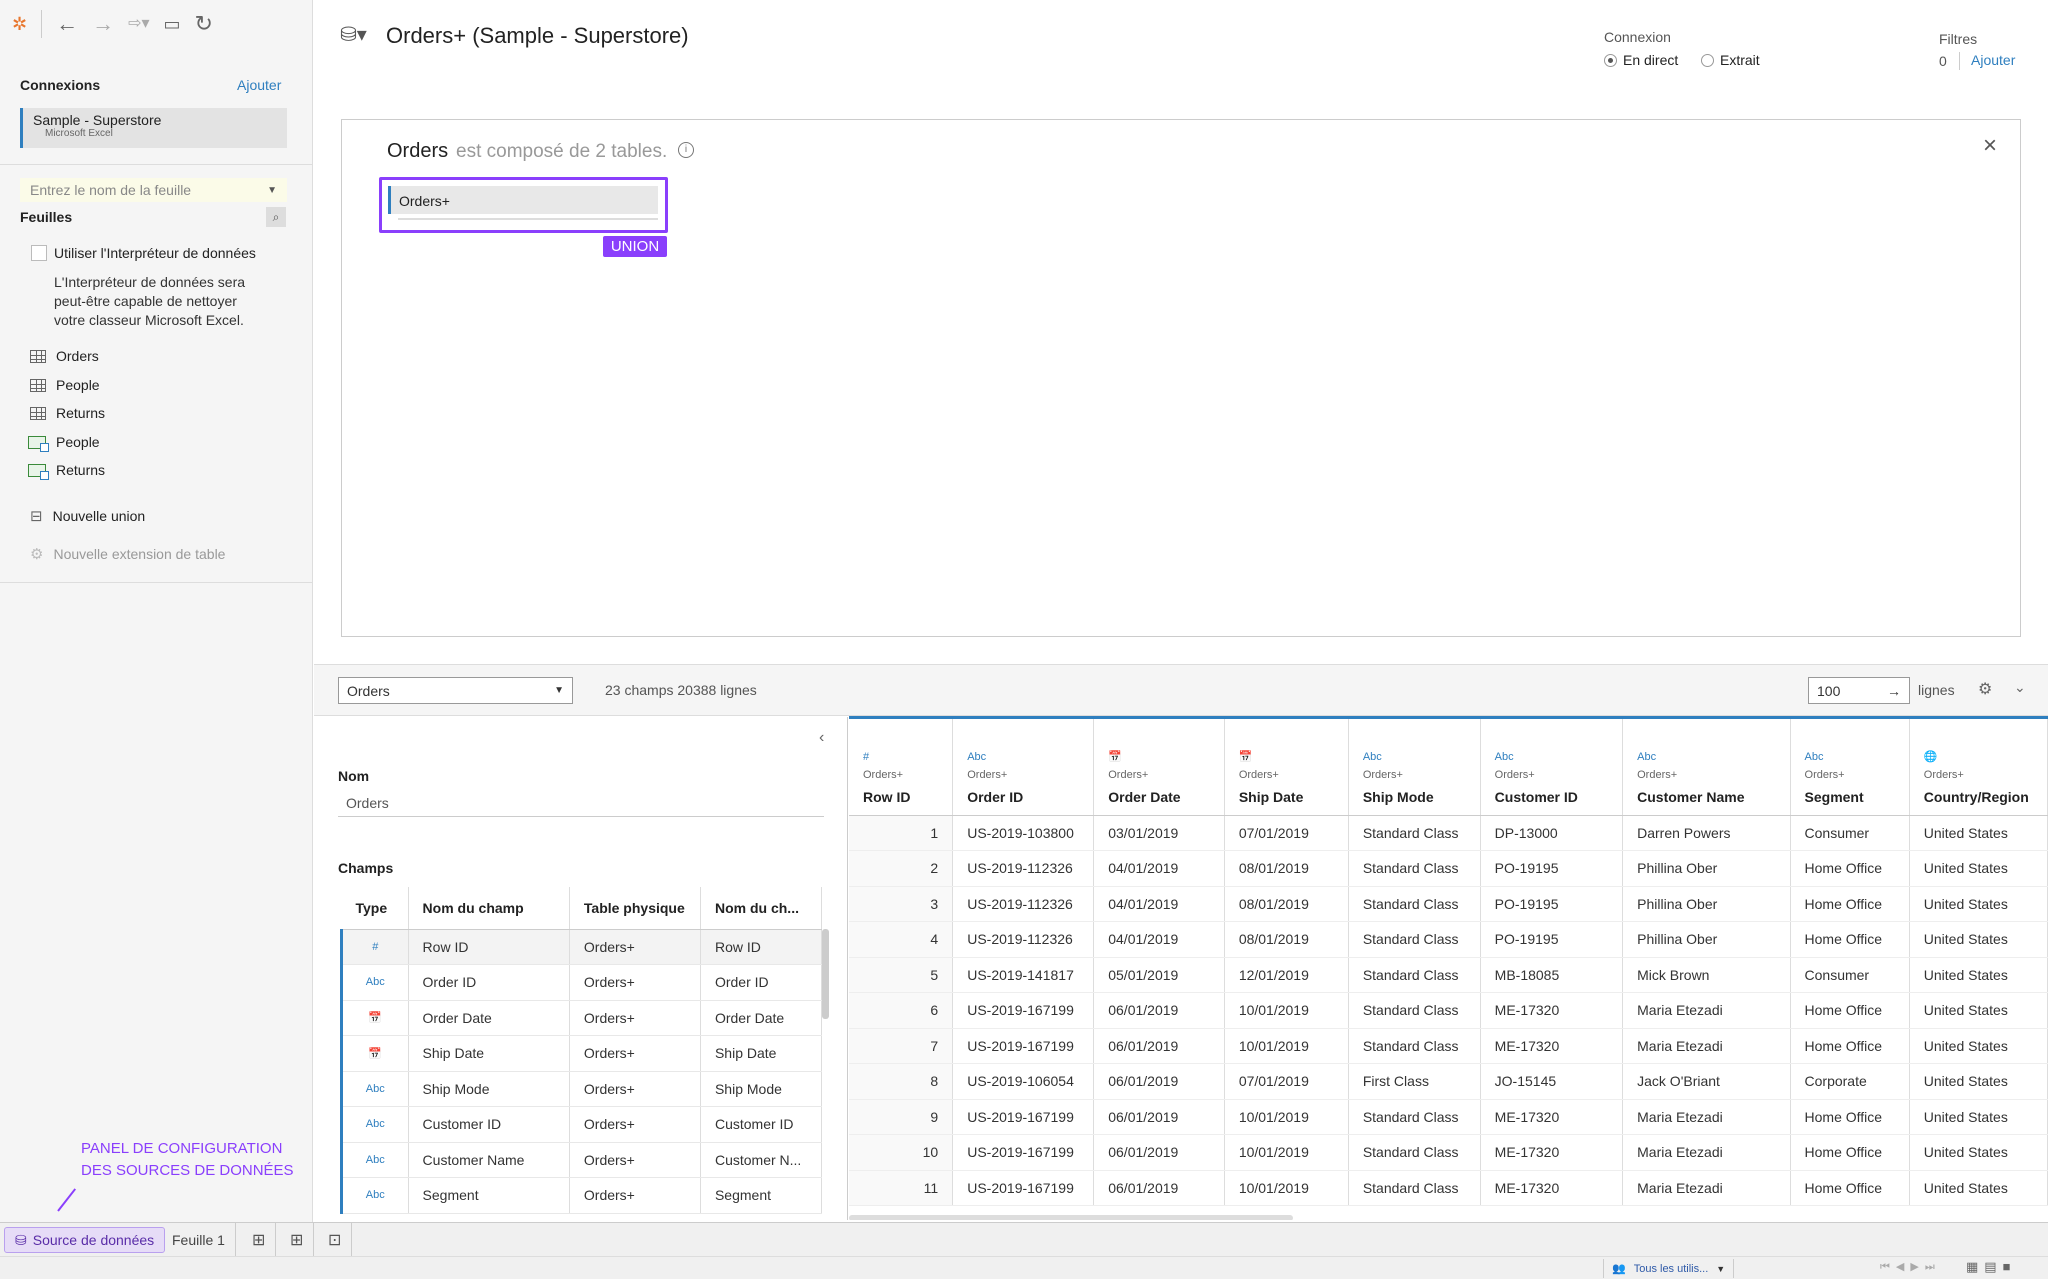 This screenshot has height=1279, width=2048. What do you see at coordinates (686, 150) in the screenshot?
I see `info-icon: i` at bounding box center [686, 150].